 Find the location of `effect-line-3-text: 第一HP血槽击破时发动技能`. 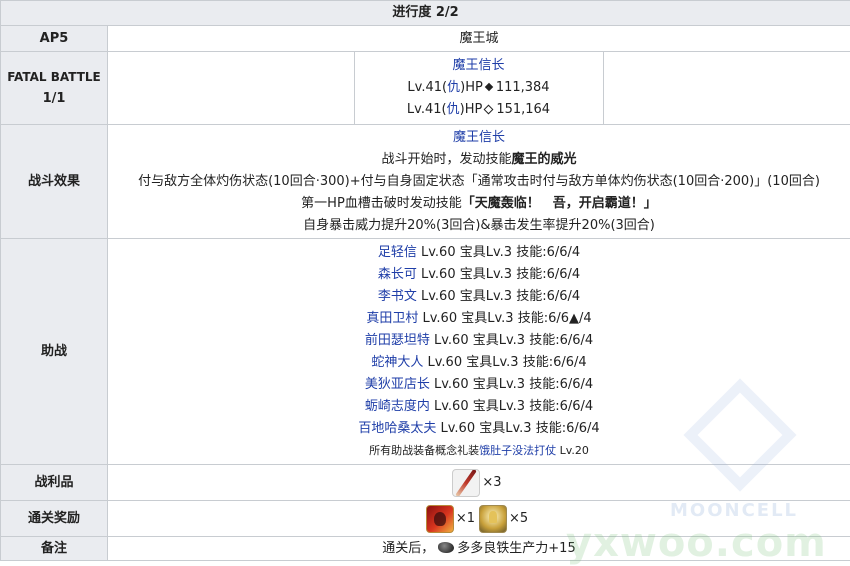

effect-line-3-text: 第一HP血槽击破时发动技能 is located at coordinates (381, 203).